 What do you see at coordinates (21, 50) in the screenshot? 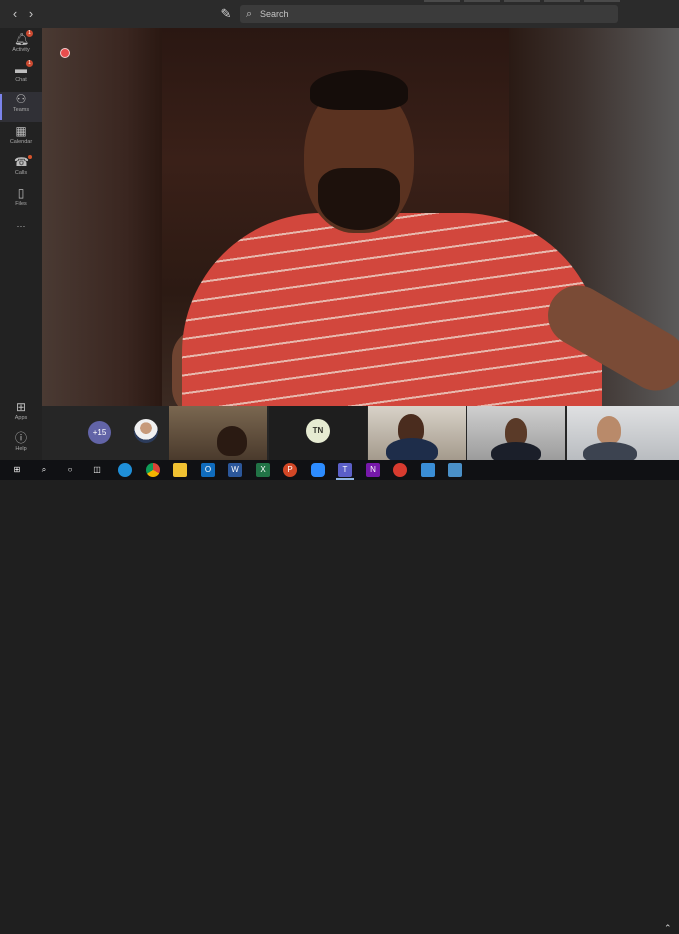
I see `rail-label-activity: Activity` at bounding box center [21, 50].